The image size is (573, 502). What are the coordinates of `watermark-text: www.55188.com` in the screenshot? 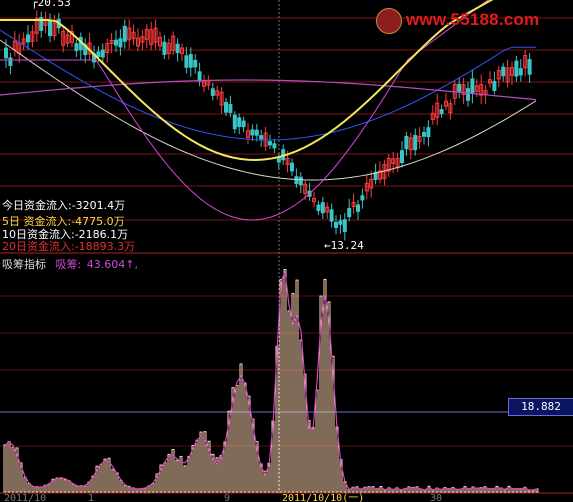 It's located at (473, 19).